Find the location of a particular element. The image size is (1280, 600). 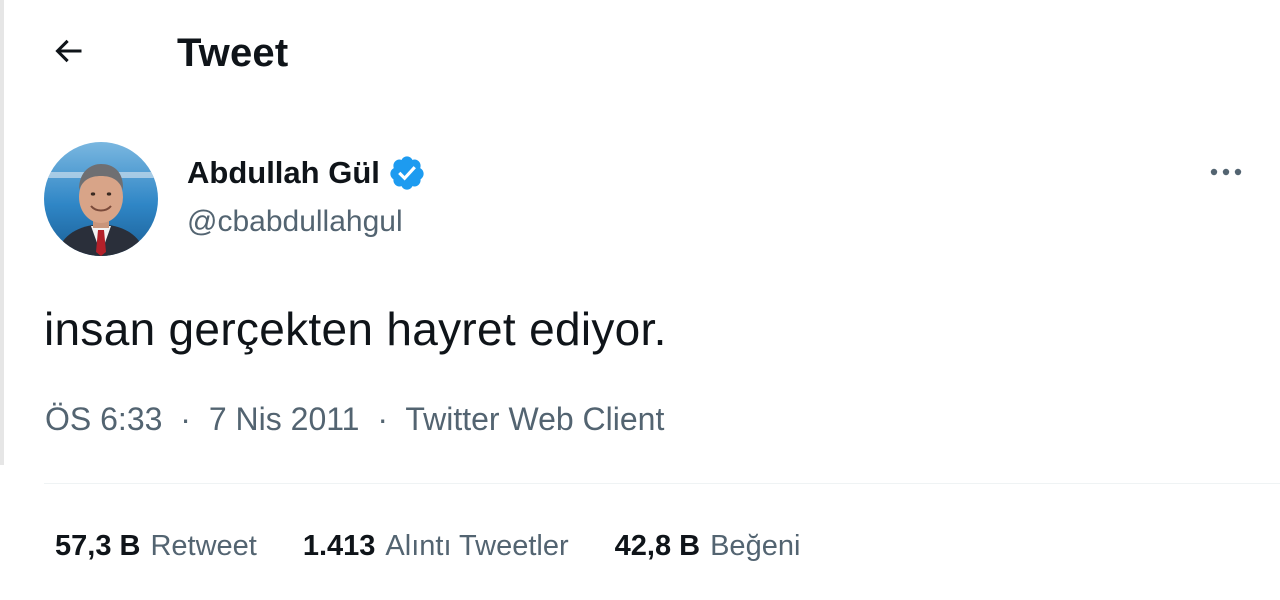

left-border is located at coordinates (2, 232).